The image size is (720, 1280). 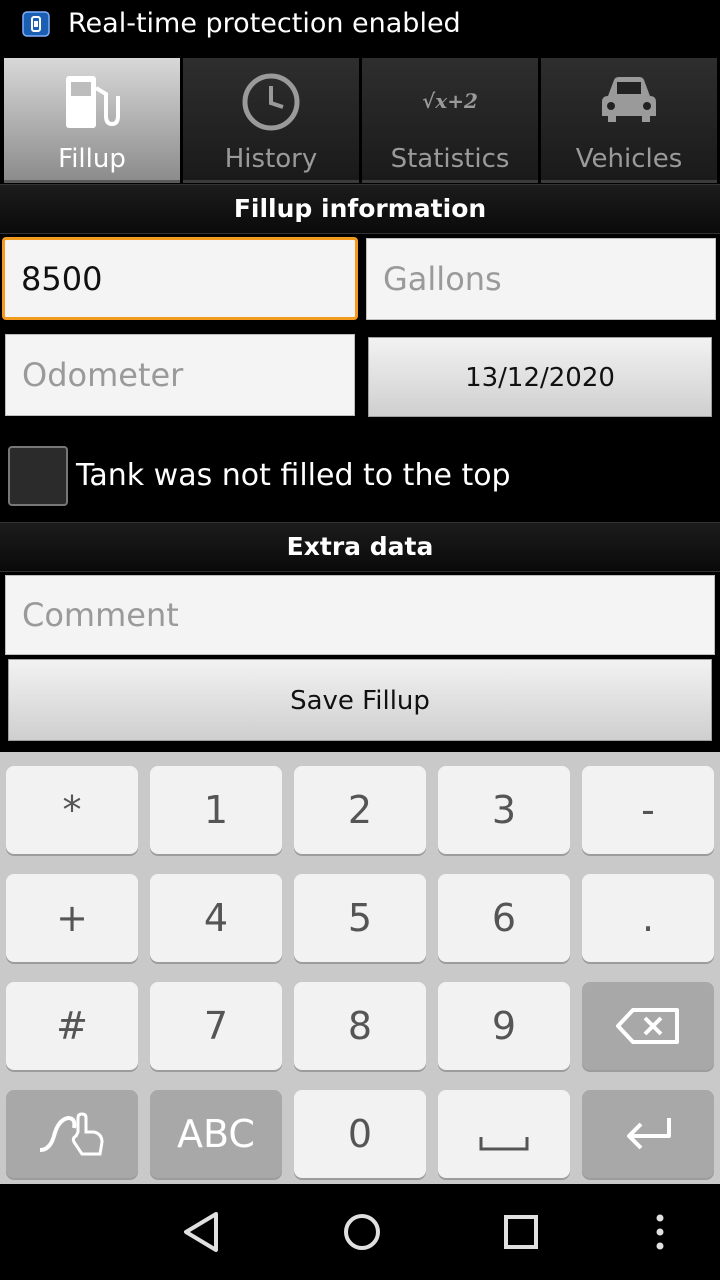 I want to click on key-4: 4, so click(x=216, y=918).